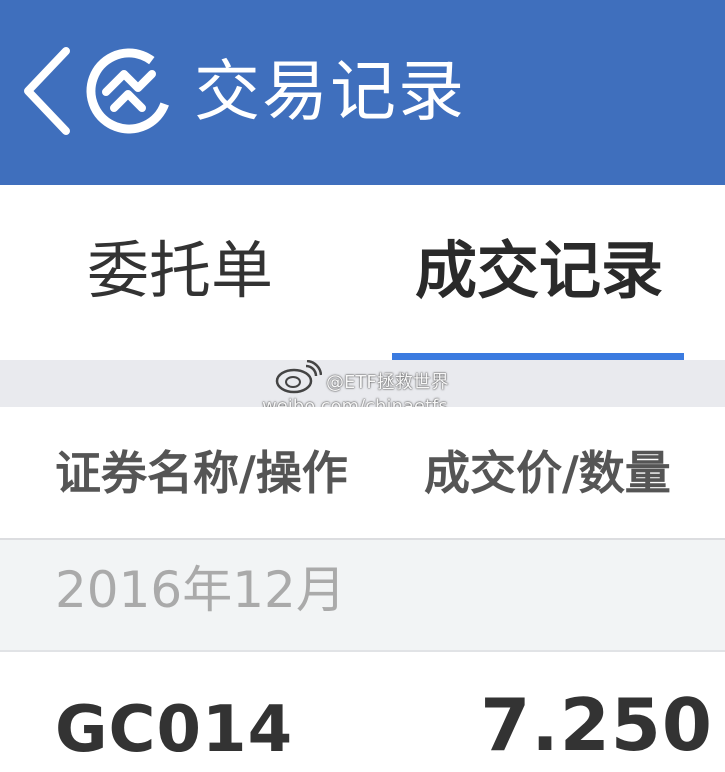  What do you see at coordinates (547, 473) in the screenshot?
I see `column-price-quantity: 成交价/数量` at bounding box center [547, 473].